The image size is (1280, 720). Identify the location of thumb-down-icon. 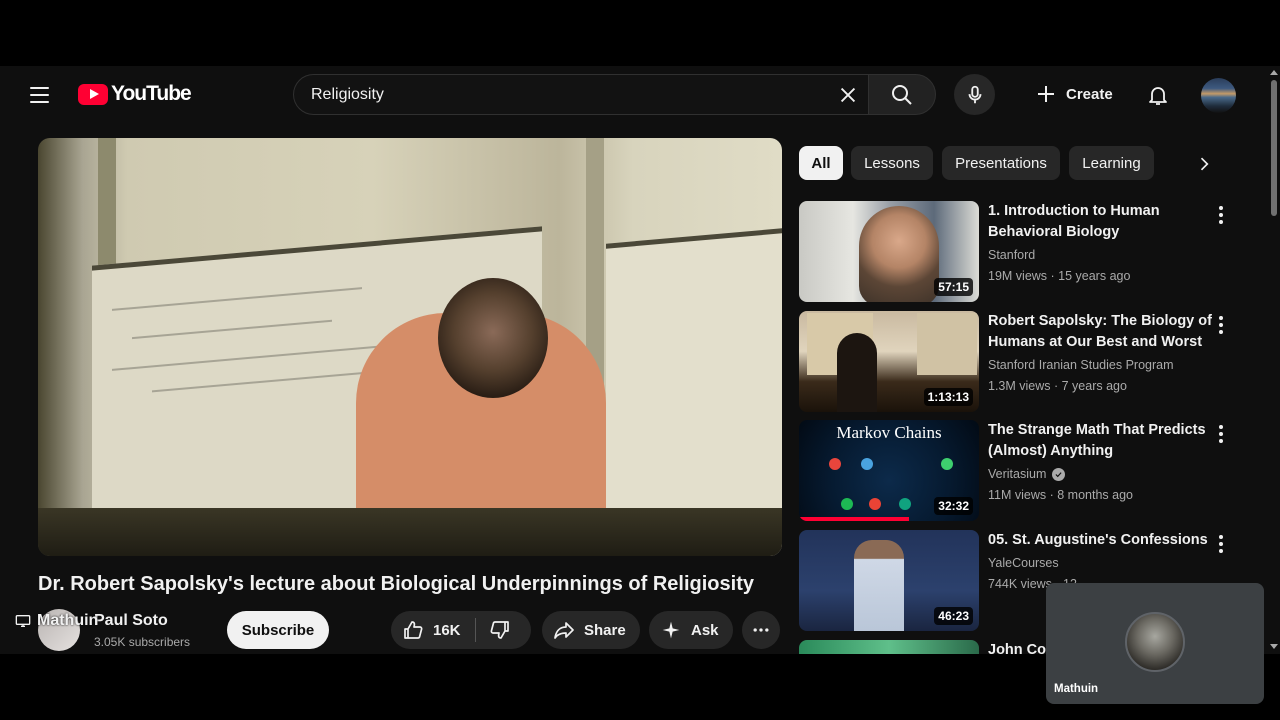
(499, 630).